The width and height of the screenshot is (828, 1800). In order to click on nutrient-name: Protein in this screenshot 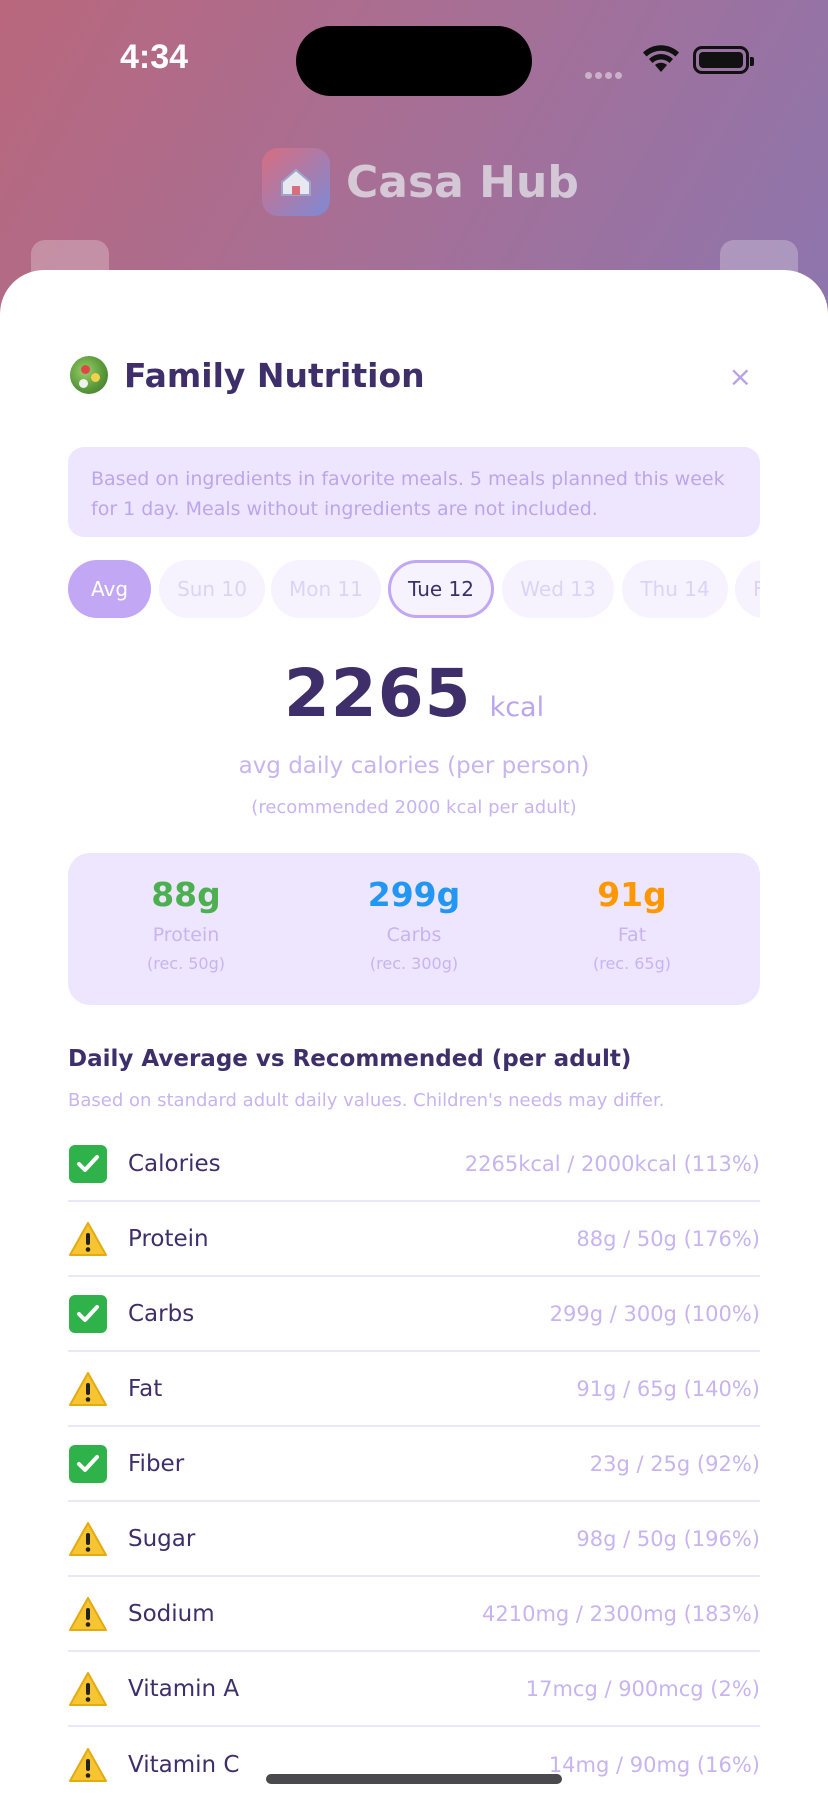, I will do `click(168, 1238)`.